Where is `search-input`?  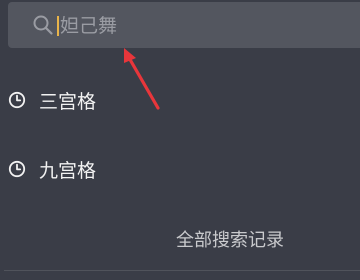
search-input is located at coordinates (200, 26).